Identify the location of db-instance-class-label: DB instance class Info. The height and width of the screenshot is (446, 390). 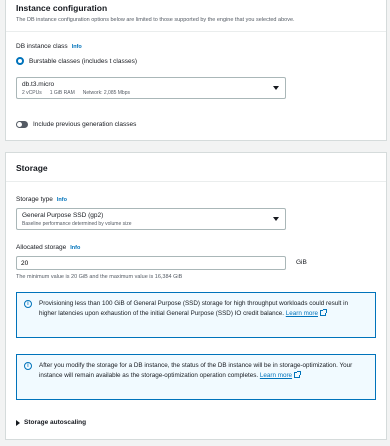
(49, 46).